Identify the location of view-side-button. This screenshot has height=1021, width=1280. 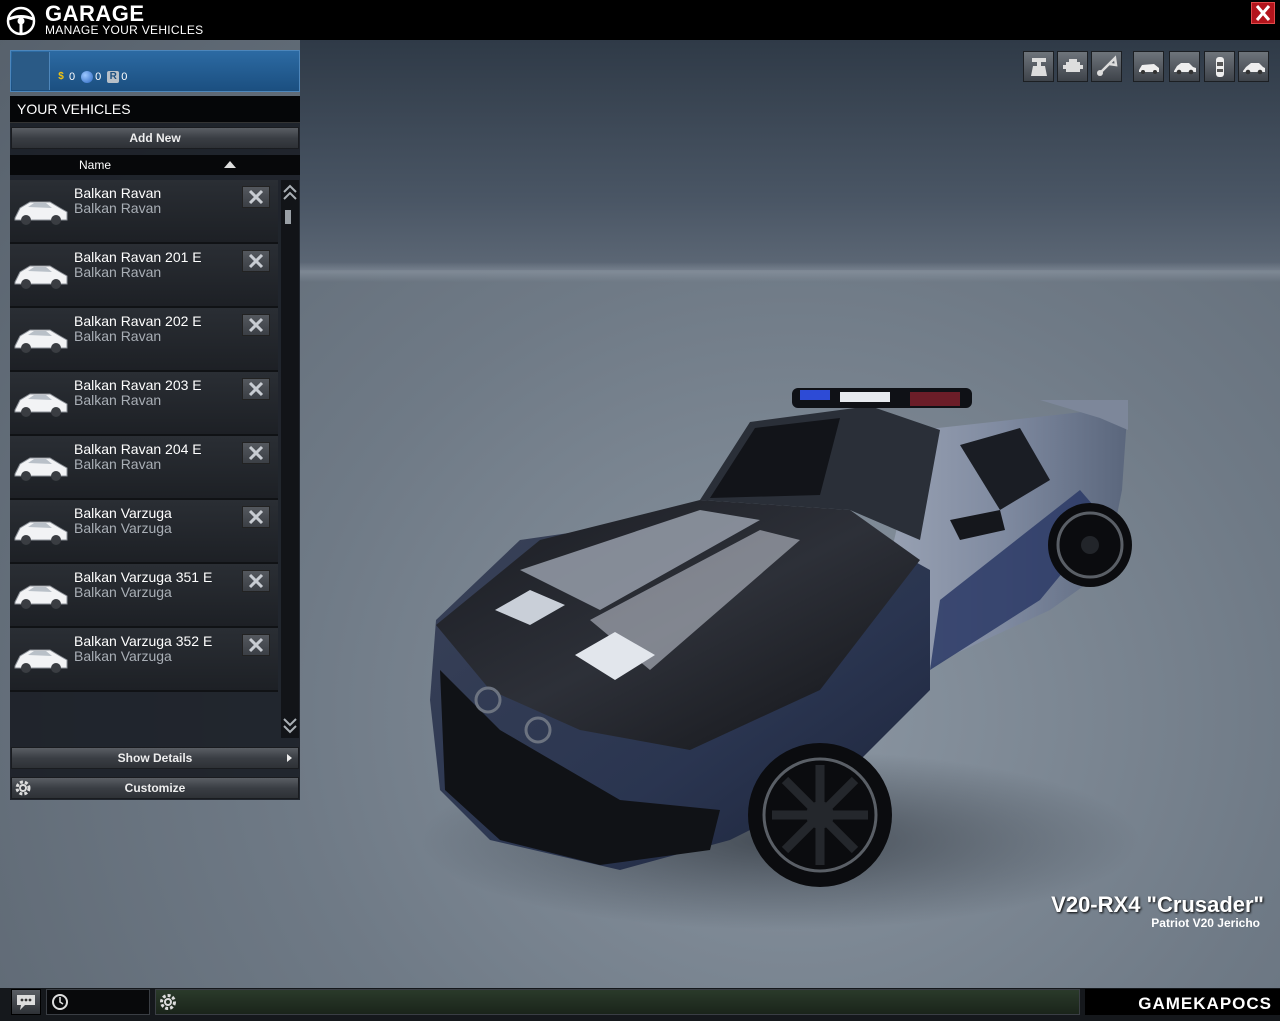
(1184, 66).